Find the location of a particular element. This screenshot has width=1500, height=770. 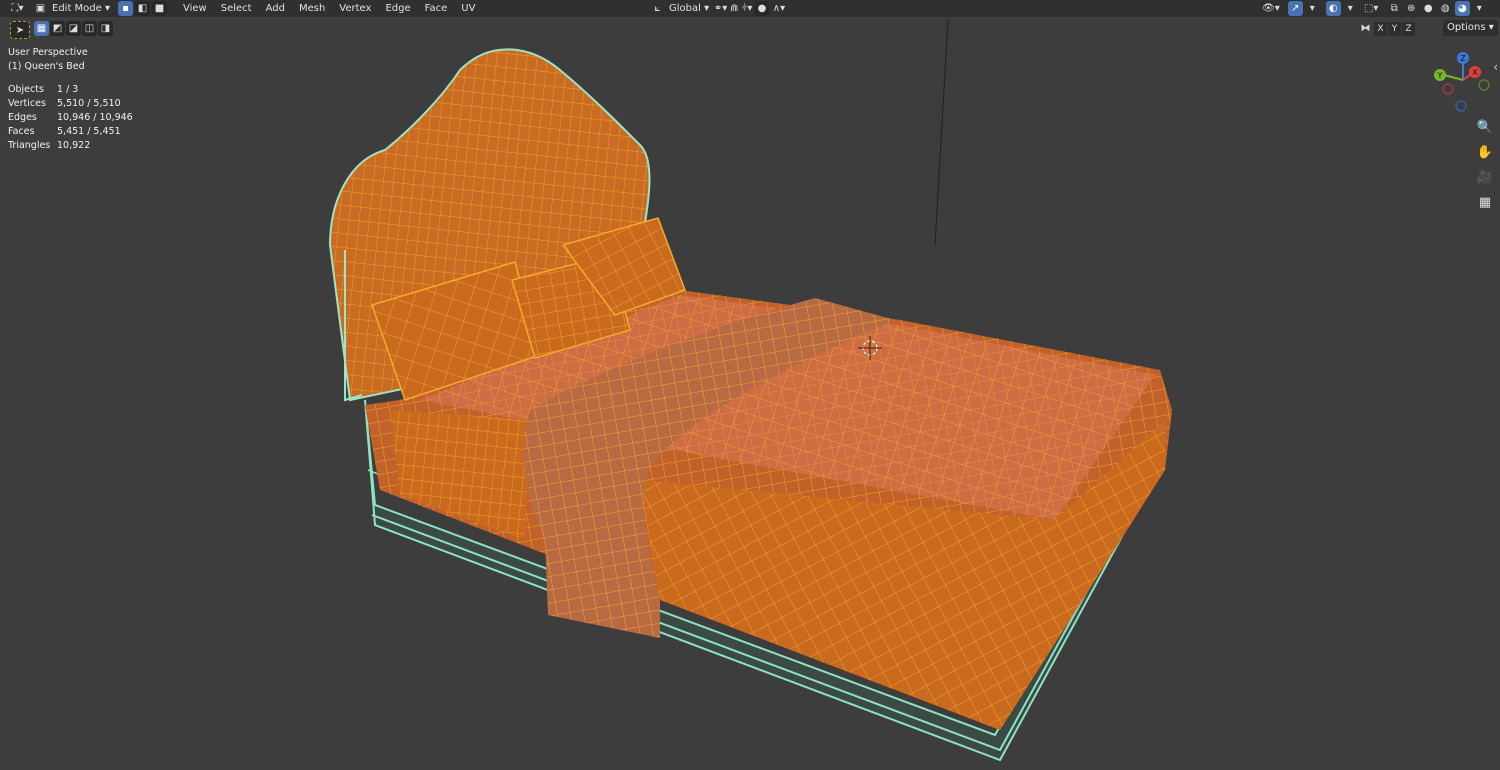

transform-orientation-label: Global is located at coordinates (685, 8).